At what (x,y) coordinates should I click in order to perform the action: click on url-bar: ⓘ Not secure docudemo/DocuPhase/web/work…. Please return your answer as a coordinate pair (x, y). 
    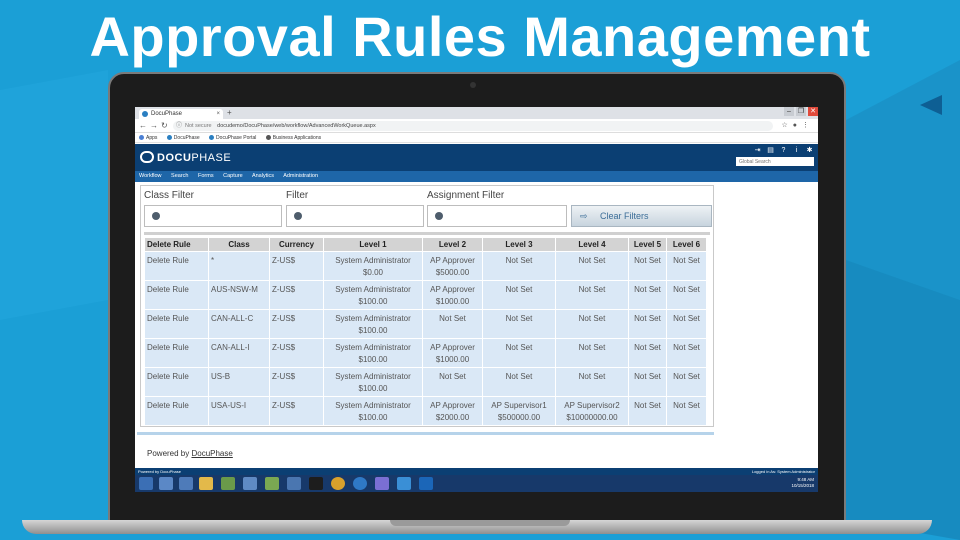
    Looking at the image, I should click on (473, 126).